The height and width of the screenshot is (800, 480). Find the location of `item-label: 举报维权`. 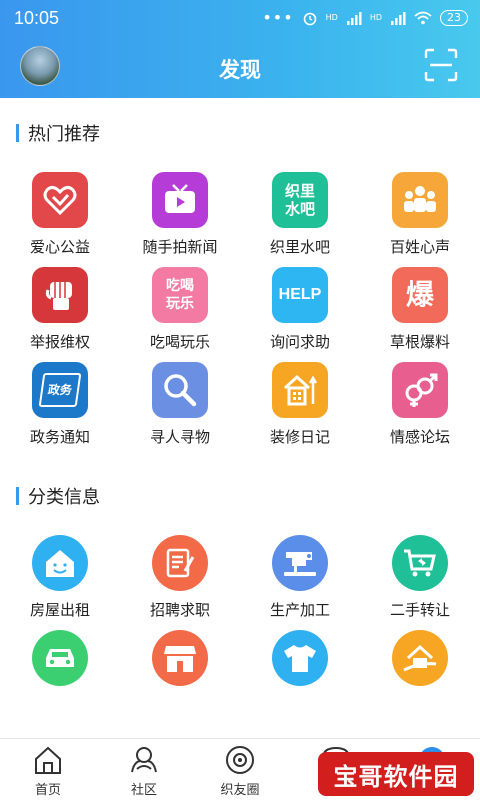

item-label: 举报维权 is located at coordinates (59, 342).